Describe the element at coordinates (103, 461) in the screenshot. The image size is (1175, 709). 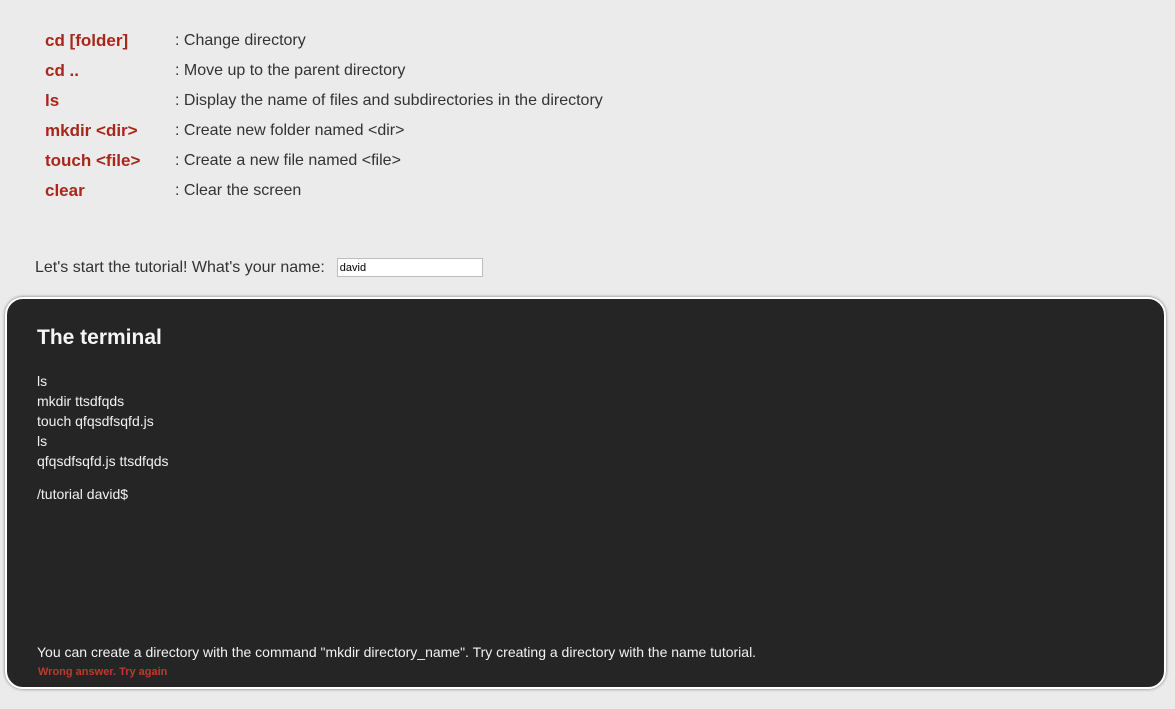
I see `history-line: qfqsdfsqfd.js ttsdfqds` at that location.